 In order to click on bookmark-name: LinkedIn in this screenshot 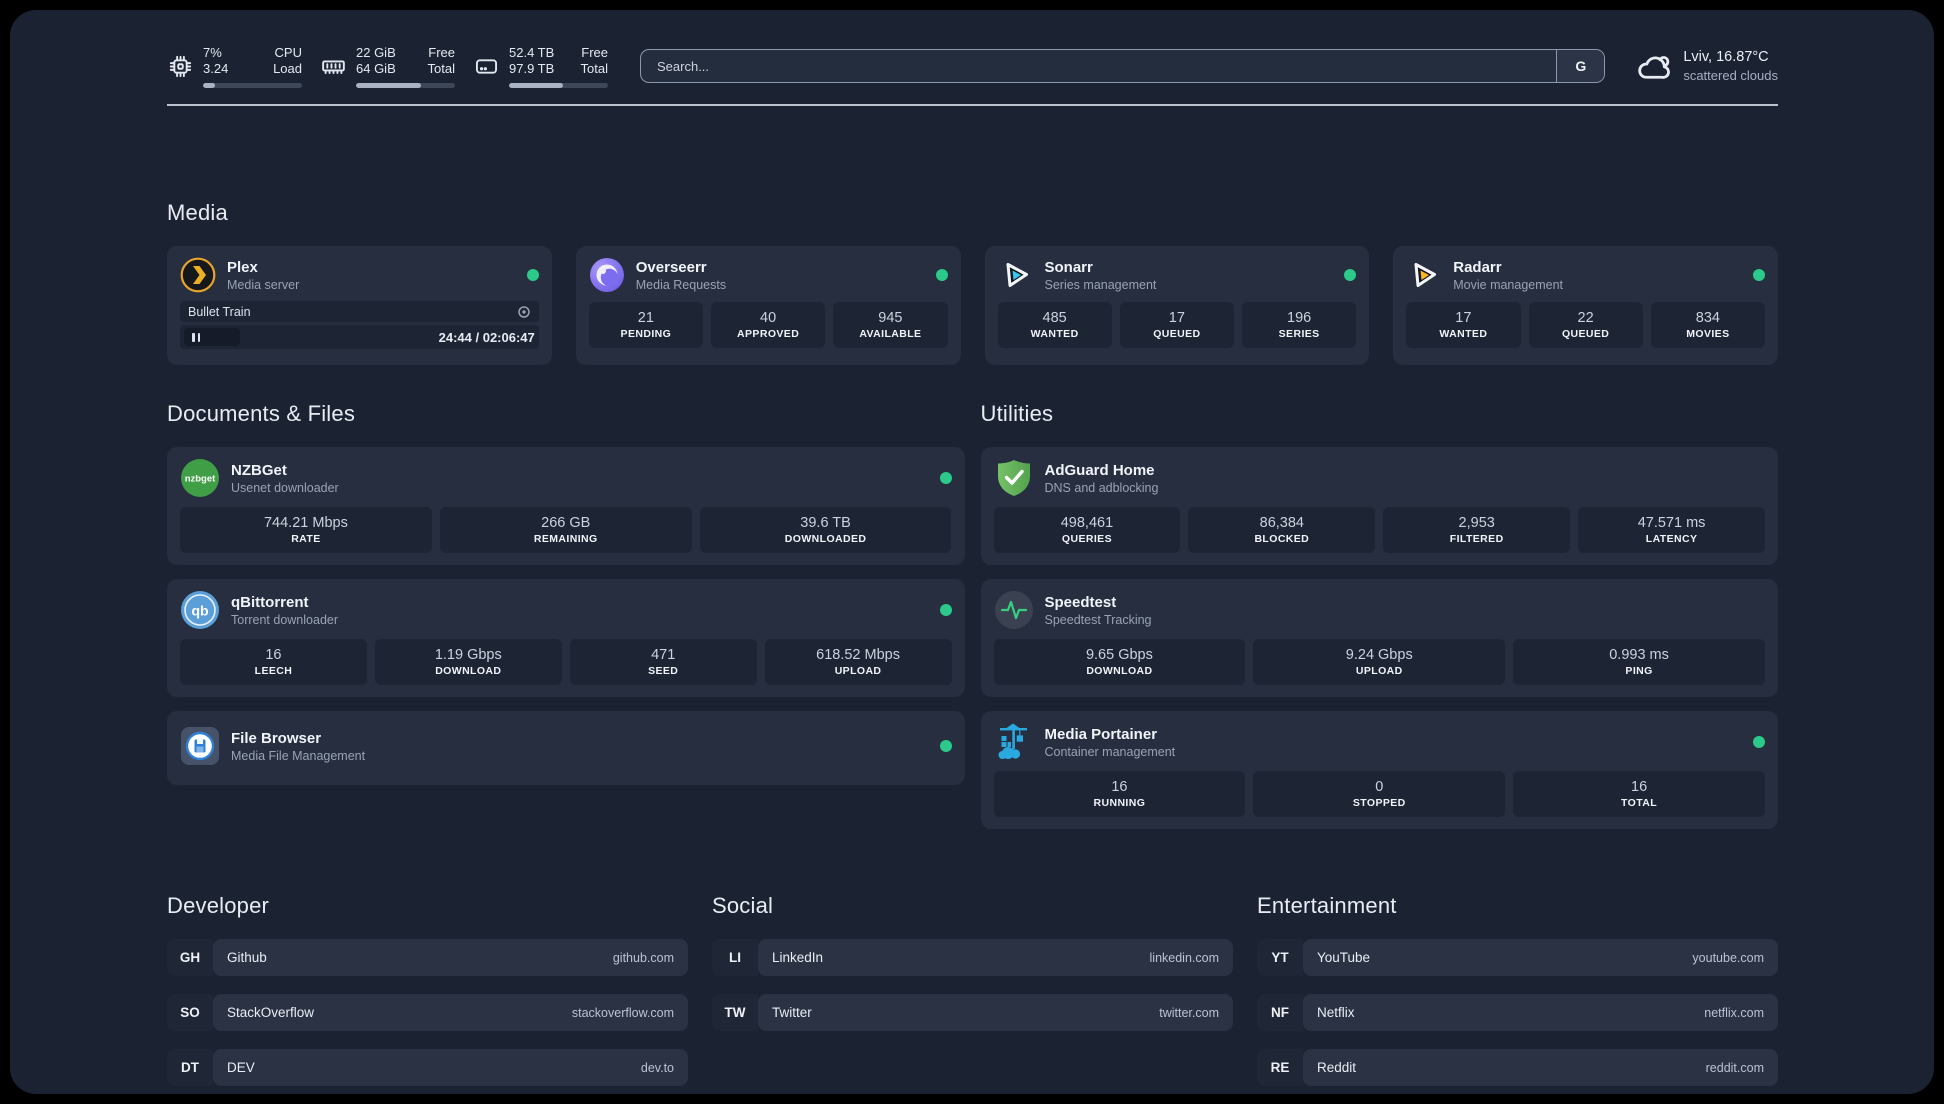, I will do `click(798, 957)`.